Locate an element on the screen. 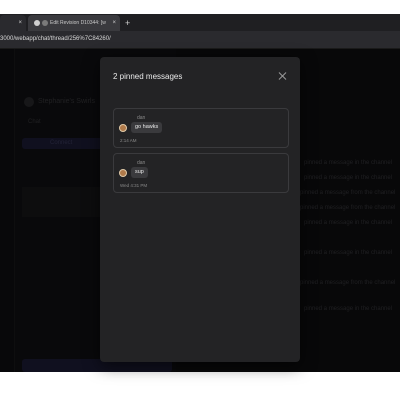 This screenshot has width=400, height=400. browser-tab: × is located at coordinates (13, 23).